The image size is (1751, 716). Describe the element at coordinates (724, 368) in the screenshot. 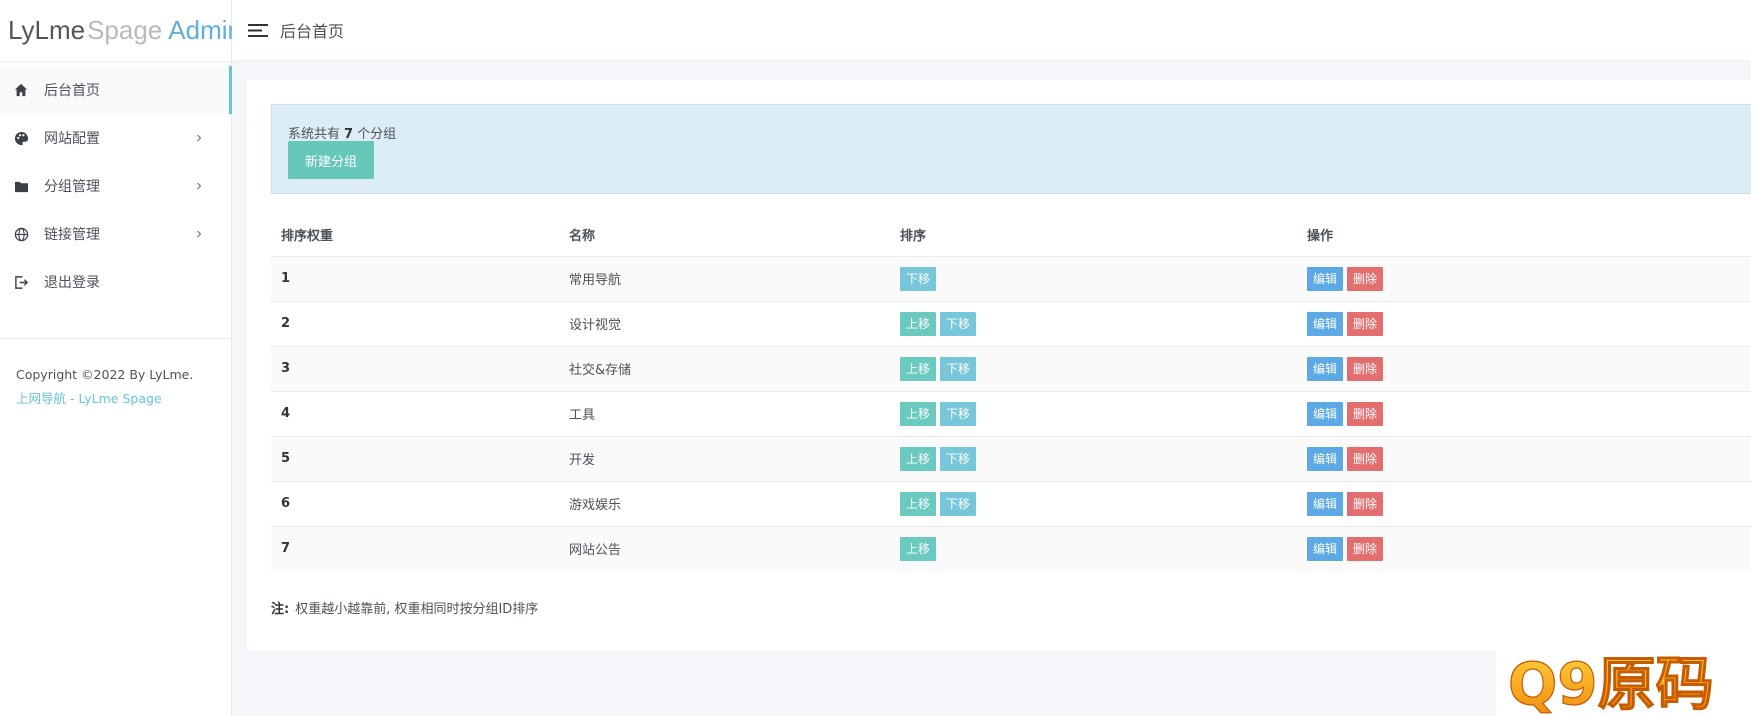

I see `cell-name: 社交&存储` at that location.